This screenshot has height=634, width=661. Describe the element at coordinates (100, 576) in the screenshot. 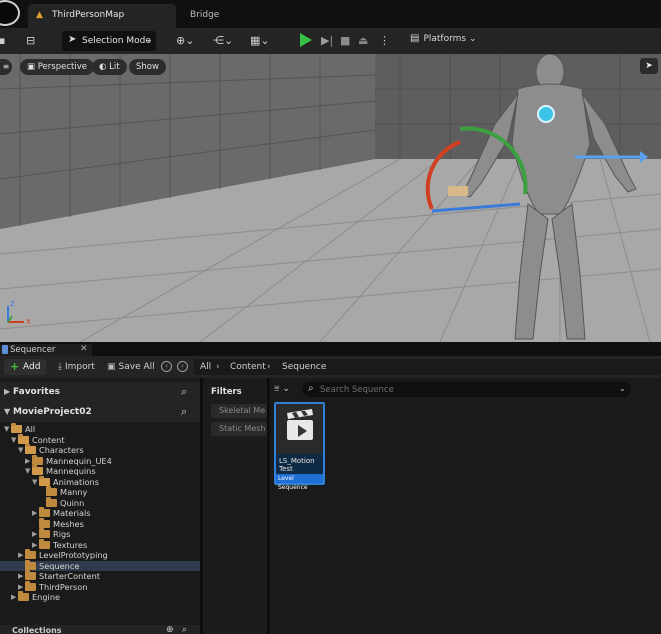

I see `tree-item: ▶ StarterContent` at that location.